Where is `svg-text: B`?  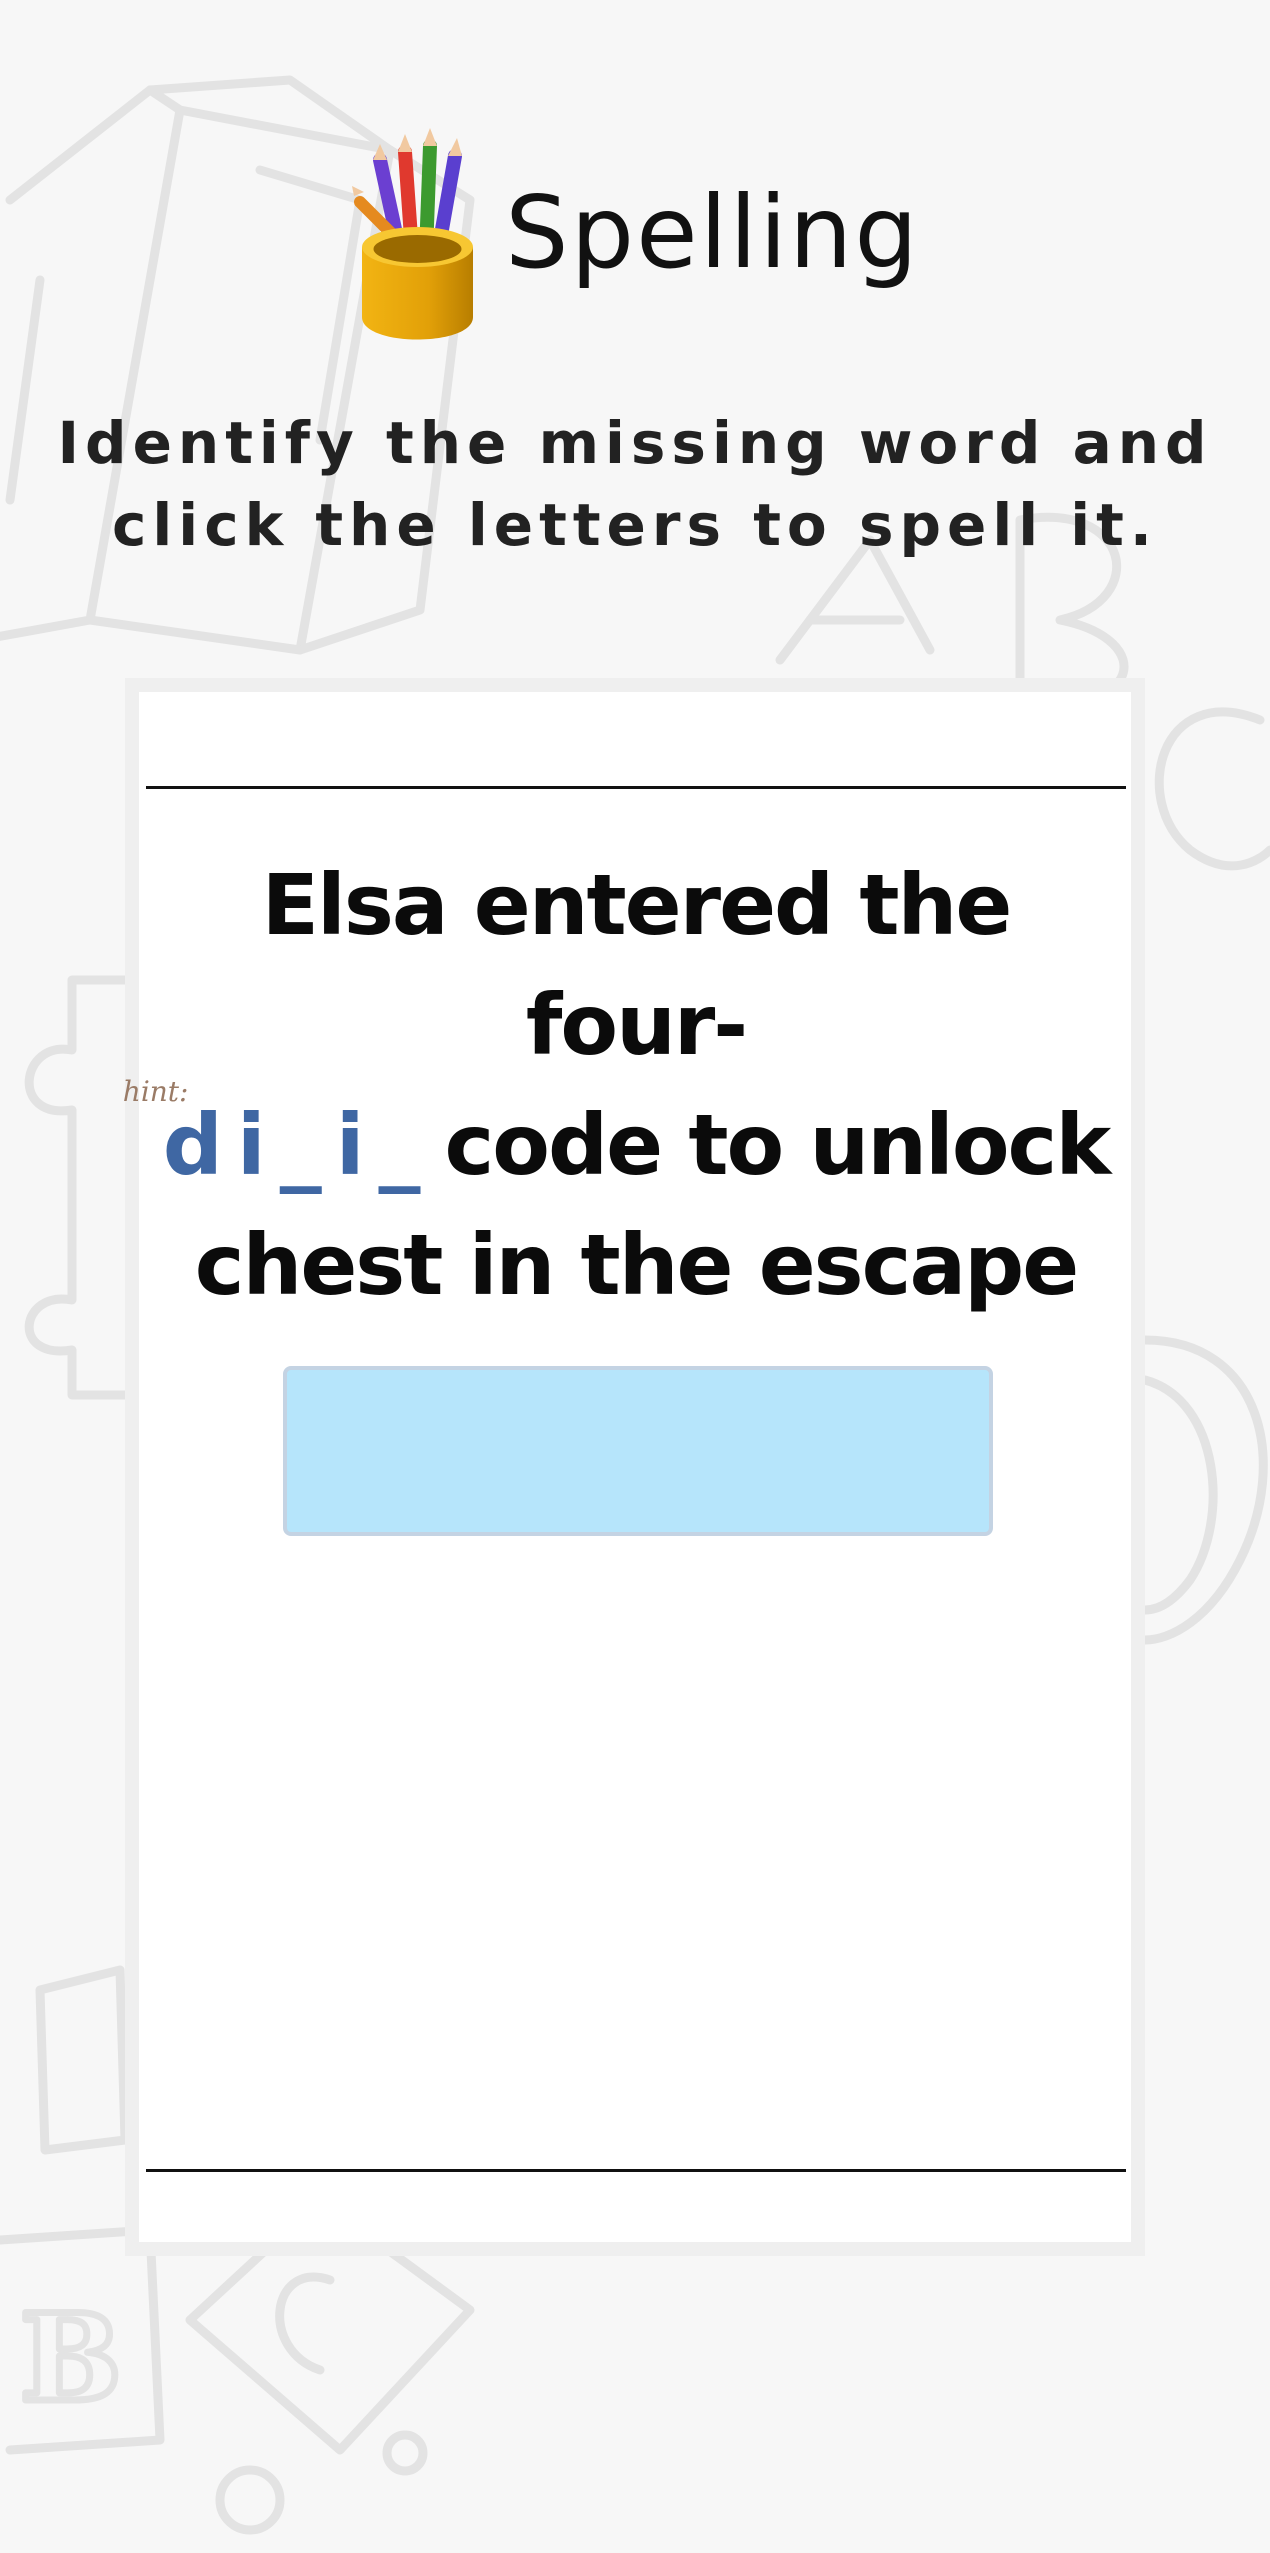 svg-text: B is located at coordinates (70, 2358).